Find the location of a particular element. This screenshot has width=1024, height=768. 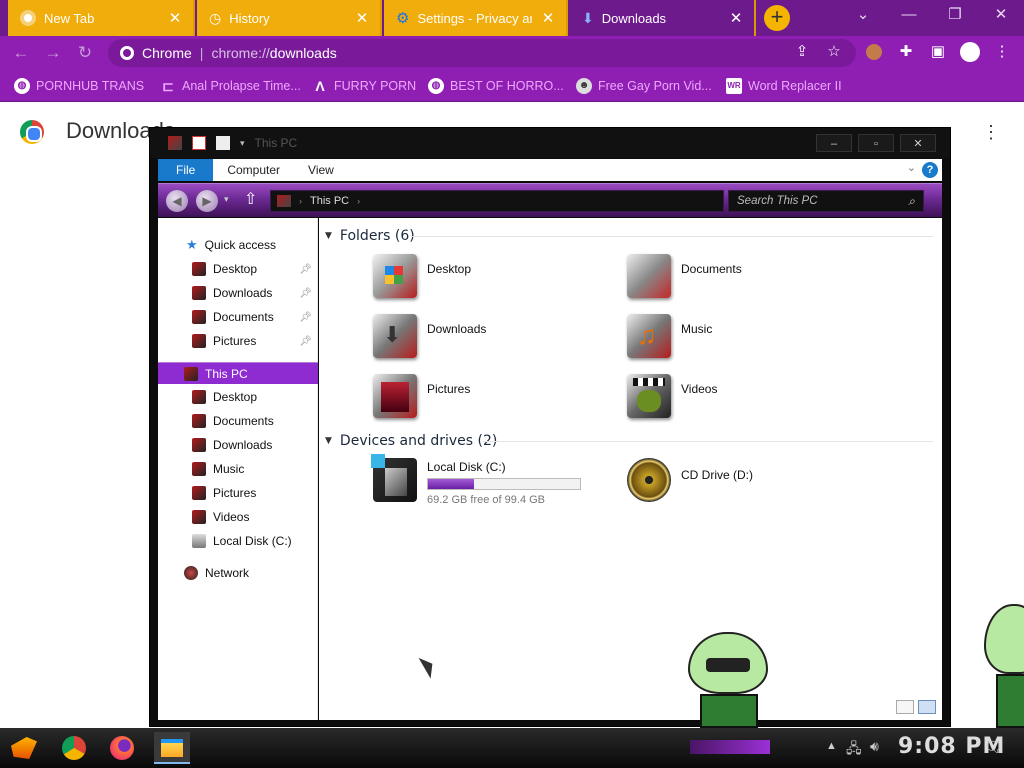

bookmark-star-icon: ☆ is located at coordinates (834, 52).